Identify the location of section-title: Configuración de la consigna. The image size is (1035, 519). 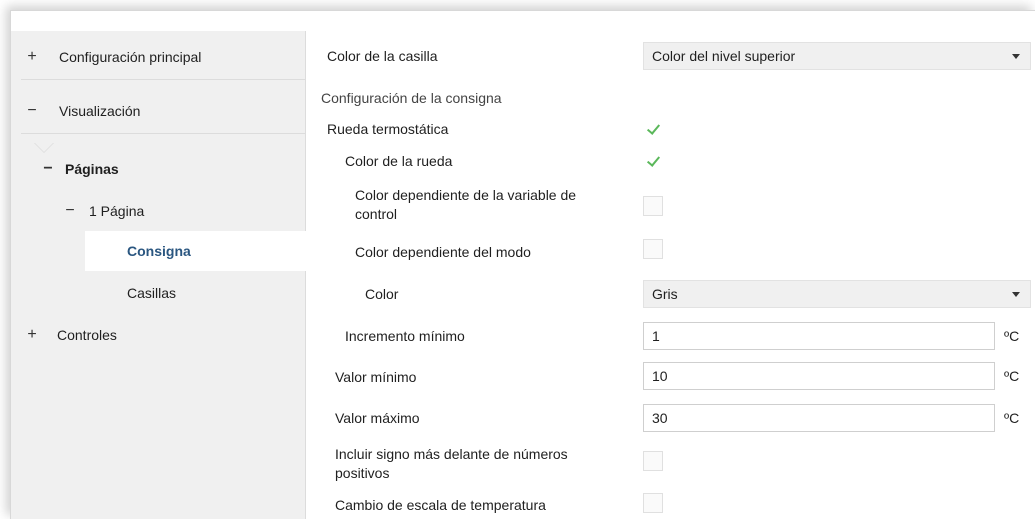
(411, 98).